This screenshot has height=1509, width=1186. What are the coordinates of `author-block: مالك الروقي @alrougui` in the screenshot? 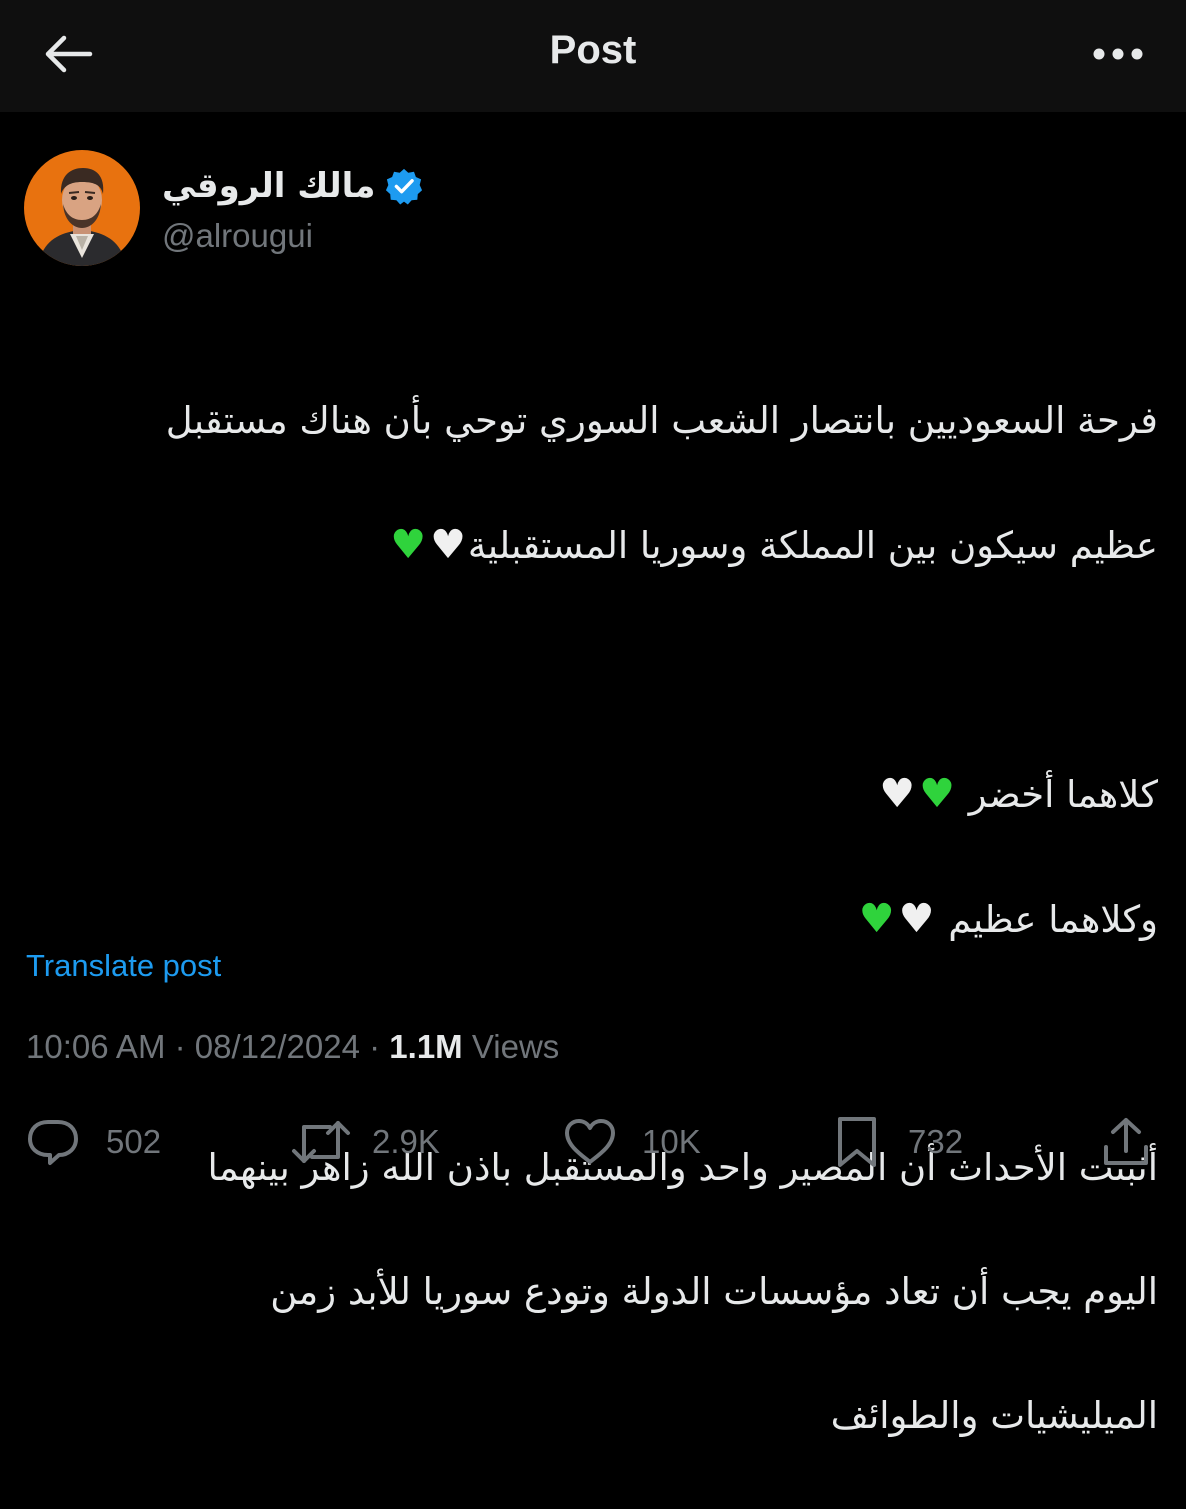 It's located at (223, 208).